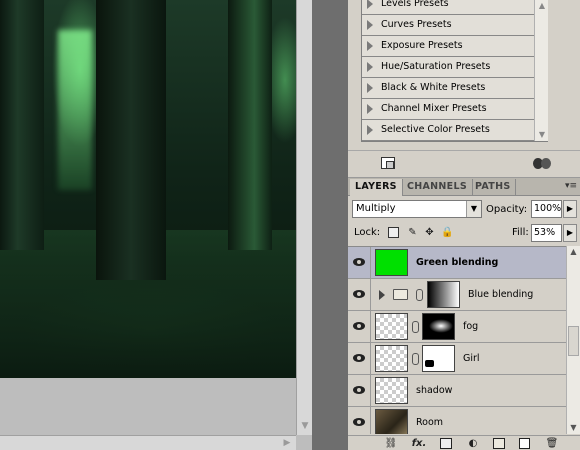  Describe the element at coordinates (544, 163) in the screenshot. I see `clip-to-layer-icon` at that location.